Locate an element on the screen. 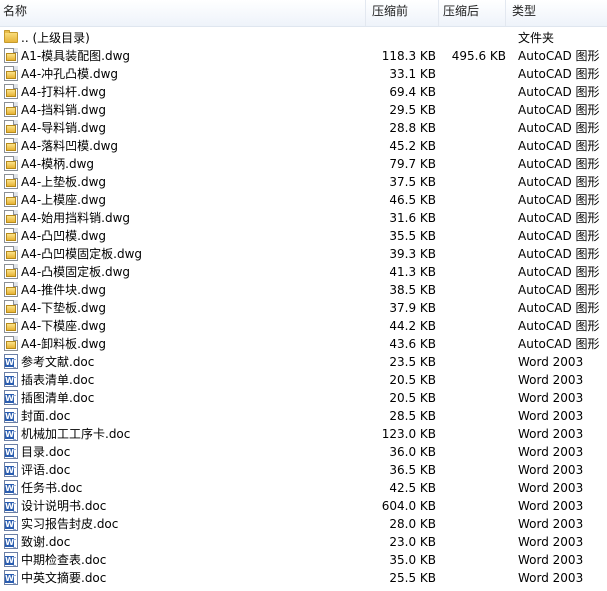  file-row: A4-落料凹模.dwg 45.2 KB AutoCAD 图形 is located at coordinates (303, 146).